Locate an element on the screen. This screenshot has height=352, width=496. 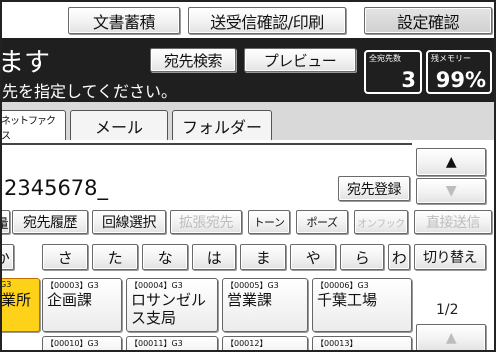
line-select-button: 回線選択 is located at coordinates (129, 222).